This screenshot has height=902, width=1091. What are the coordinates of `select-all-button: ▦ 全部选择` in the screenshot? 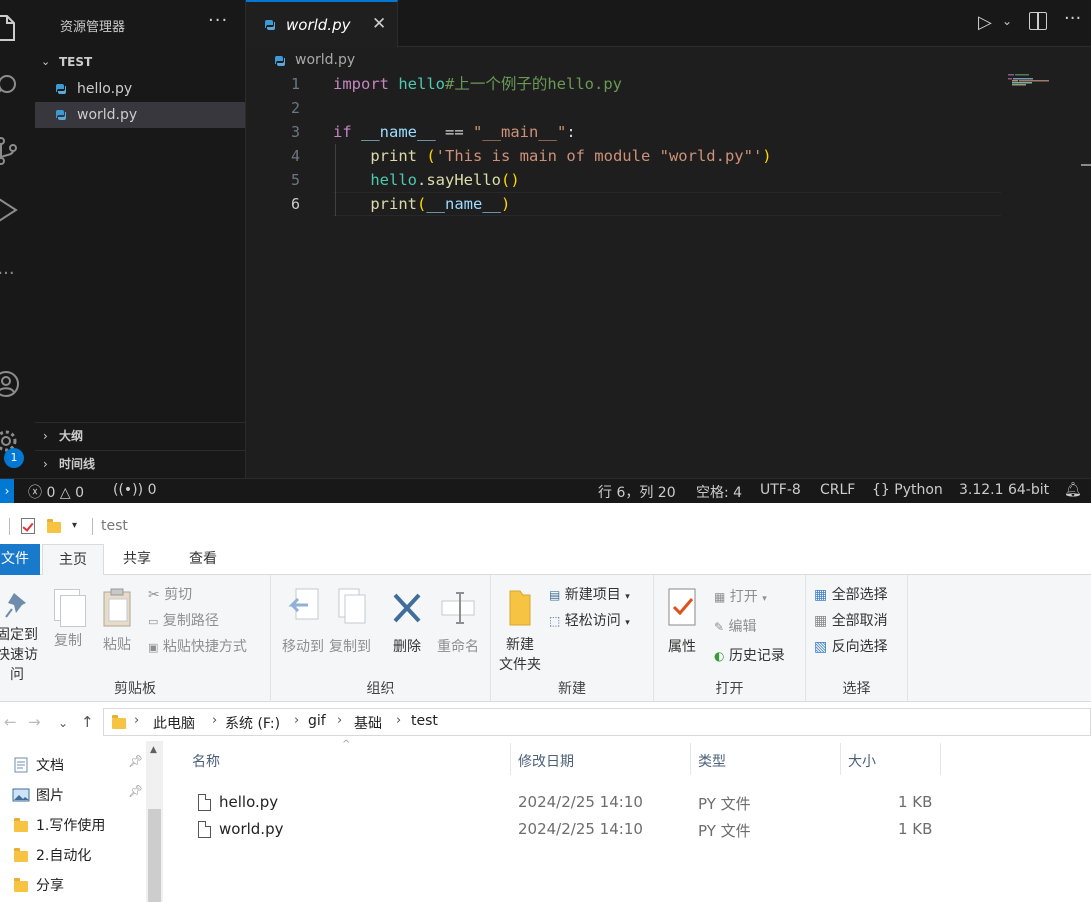 It's located at (851, 595).